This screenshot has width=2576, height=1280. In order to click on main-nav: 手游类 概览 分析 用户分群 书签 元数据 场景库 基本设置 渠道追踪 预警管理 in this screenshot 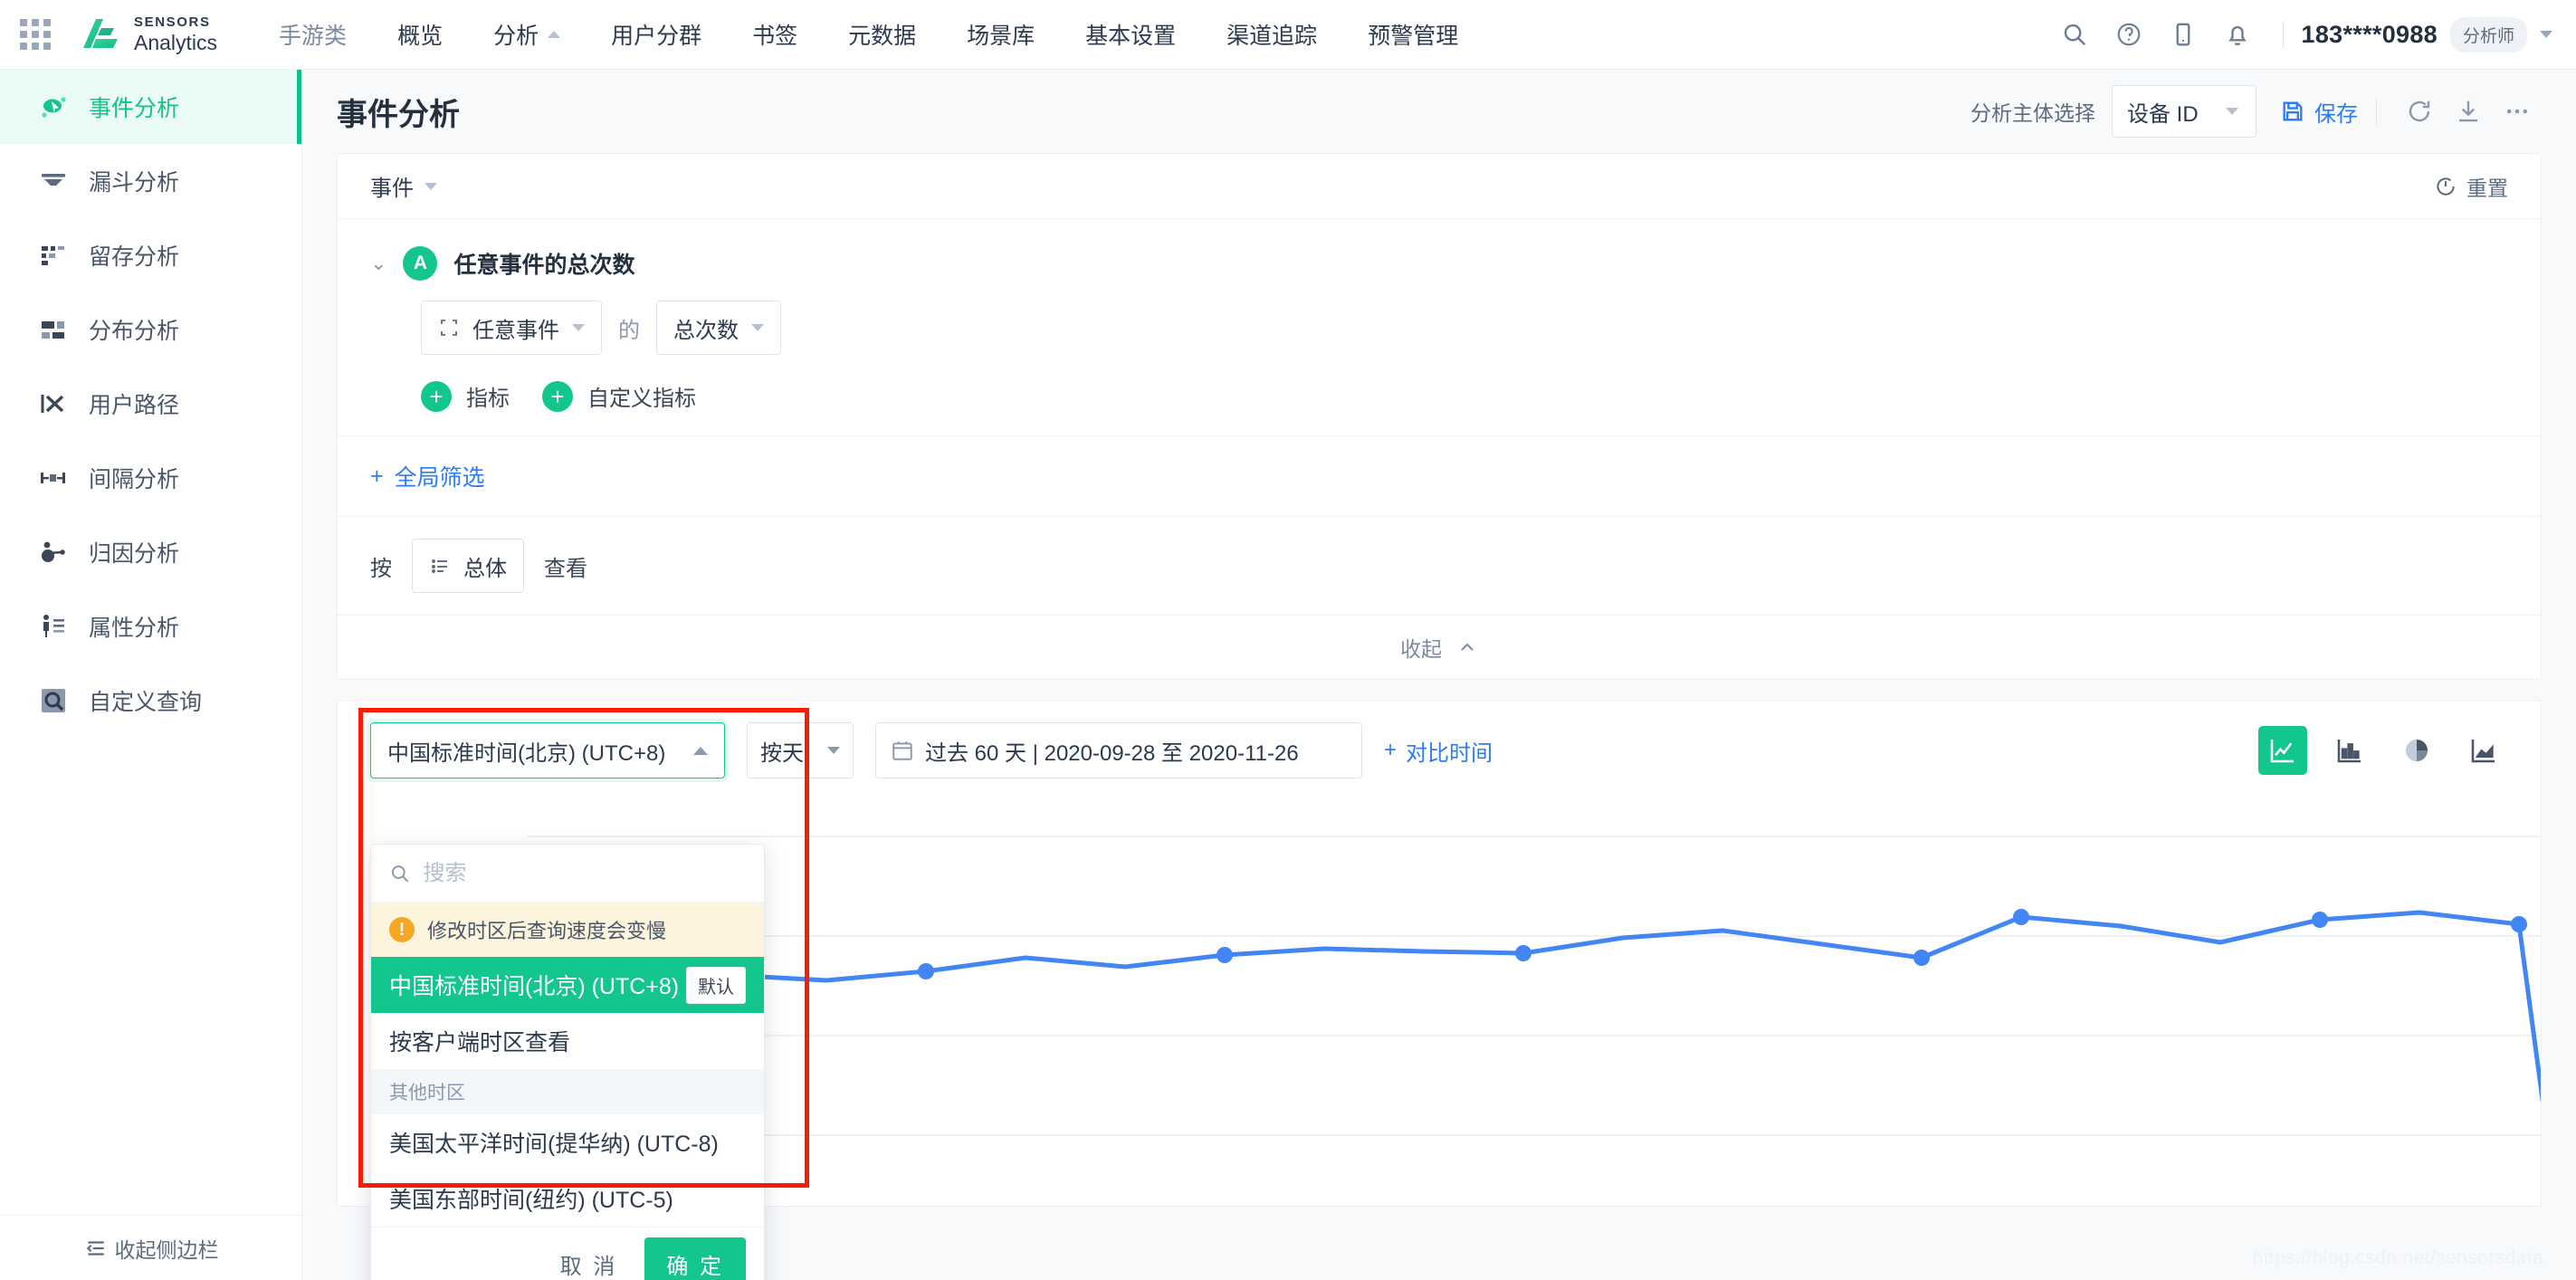, I will do `click(868, 34)`.